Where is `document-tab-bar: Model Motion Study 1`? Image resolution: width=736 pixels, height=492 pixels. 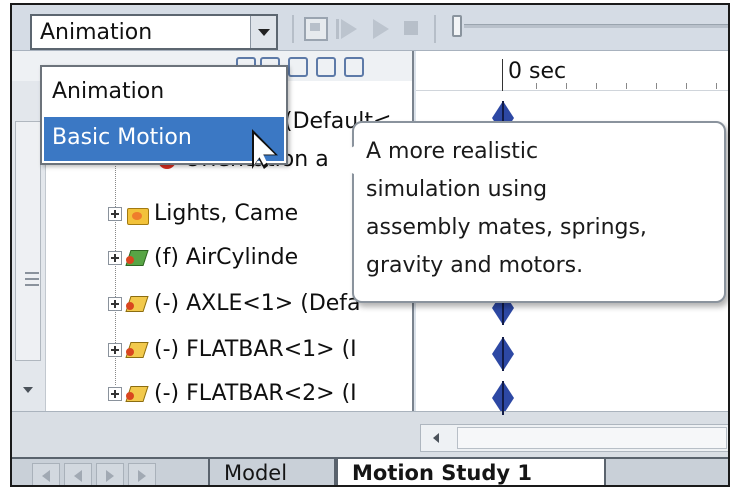
document-tab-bar: Model Motion Study 1 is located at coordinates (370, 471).